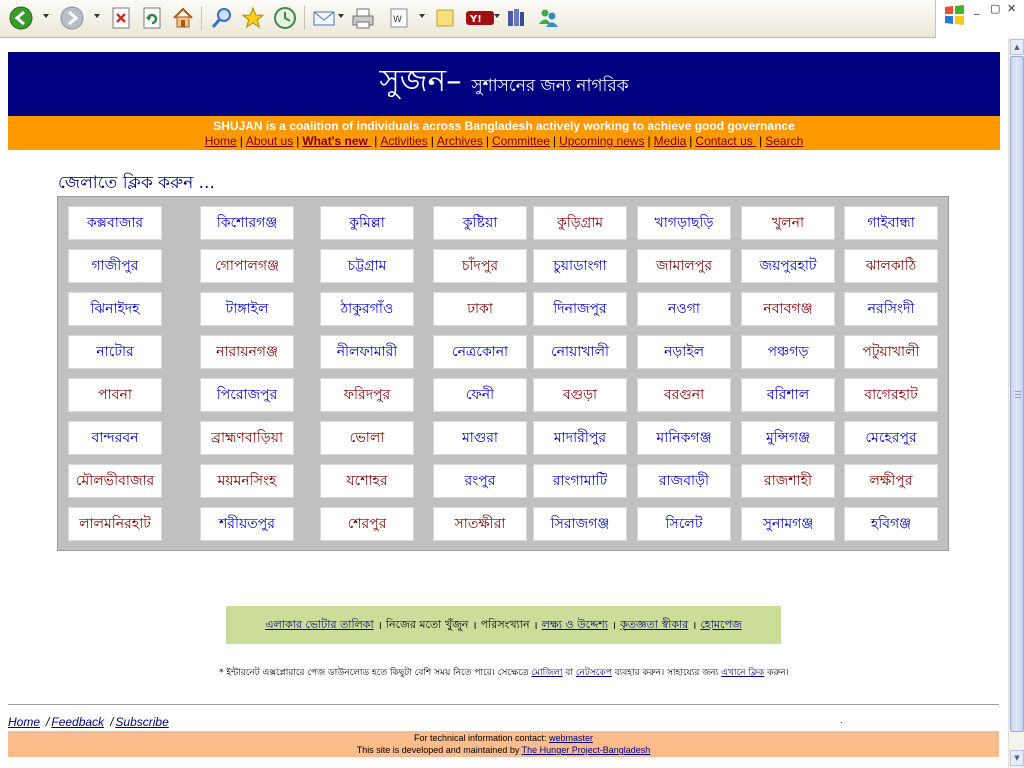 This screenshot has height=768, width=1024. Describe the element at coordinates (891, 524) in the screenshot. I see `district-link: হবিগঞ্জ` at that location.